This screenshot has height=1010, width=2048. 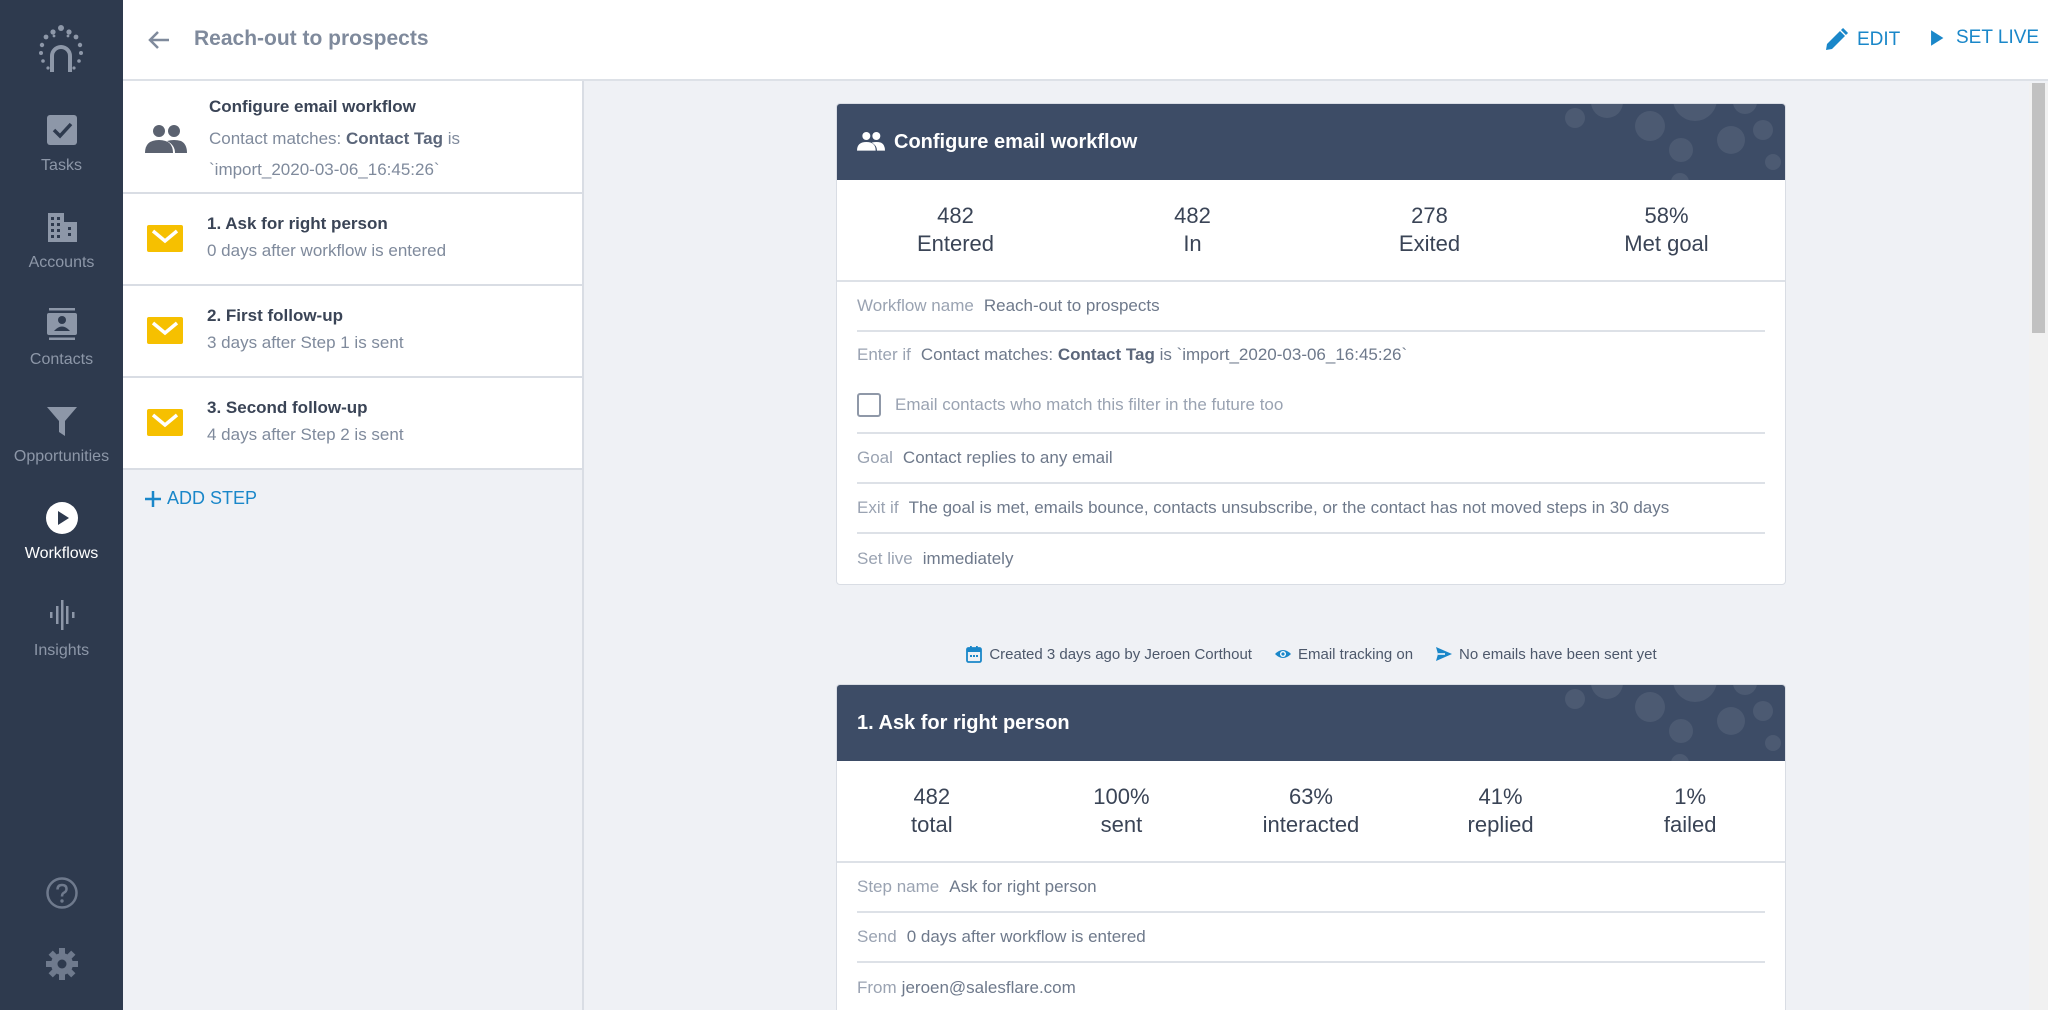 I want to click on nav-item-tasks: Tasks, so click(x=61, y=158).